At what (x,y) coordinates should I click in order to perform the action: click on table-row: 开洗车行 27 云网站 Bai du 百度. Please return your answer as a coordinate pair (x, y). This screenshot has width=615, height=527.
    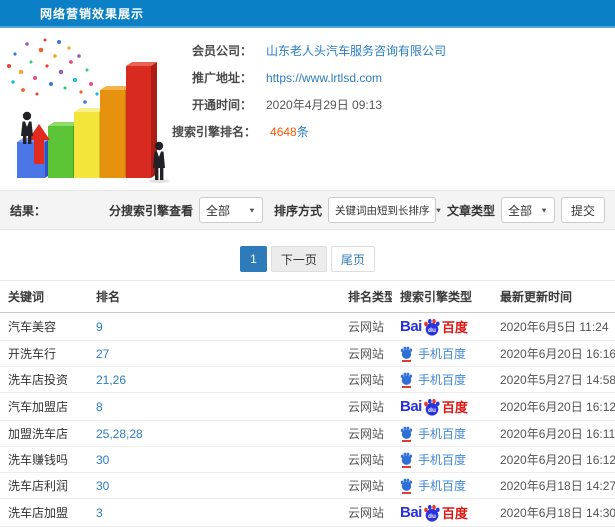
    Looking at the image, I should click on (307, 353).